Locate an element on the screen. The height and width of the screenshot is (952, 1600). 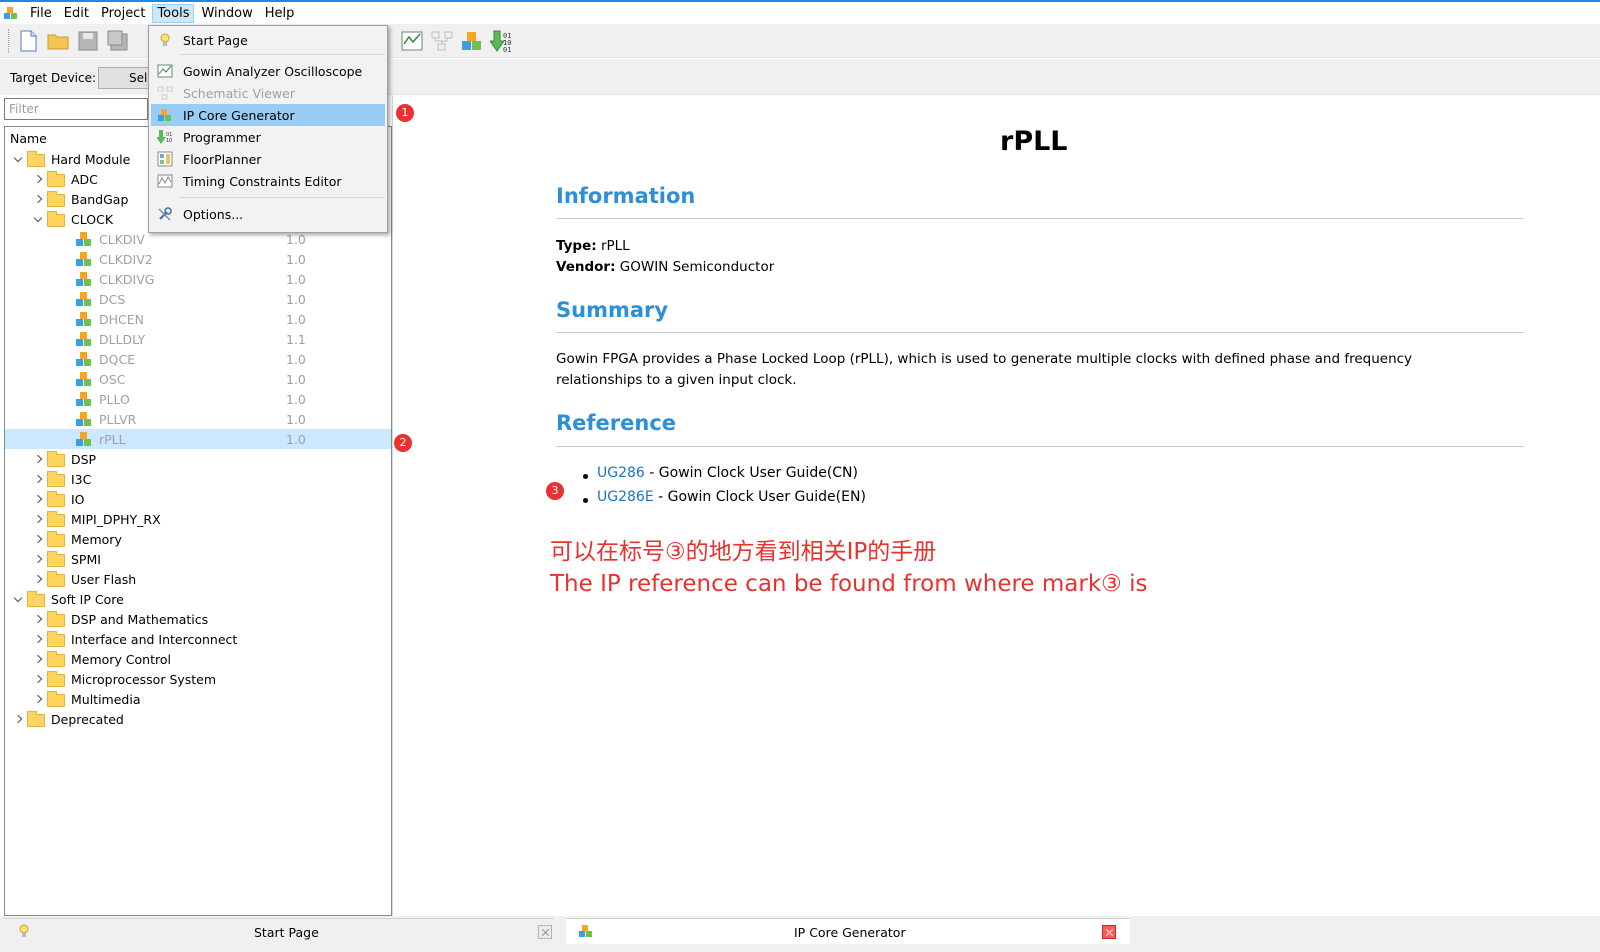
tree-ip-dlldly: DLLDLY 1.1 is located at coordinates (198, 339).